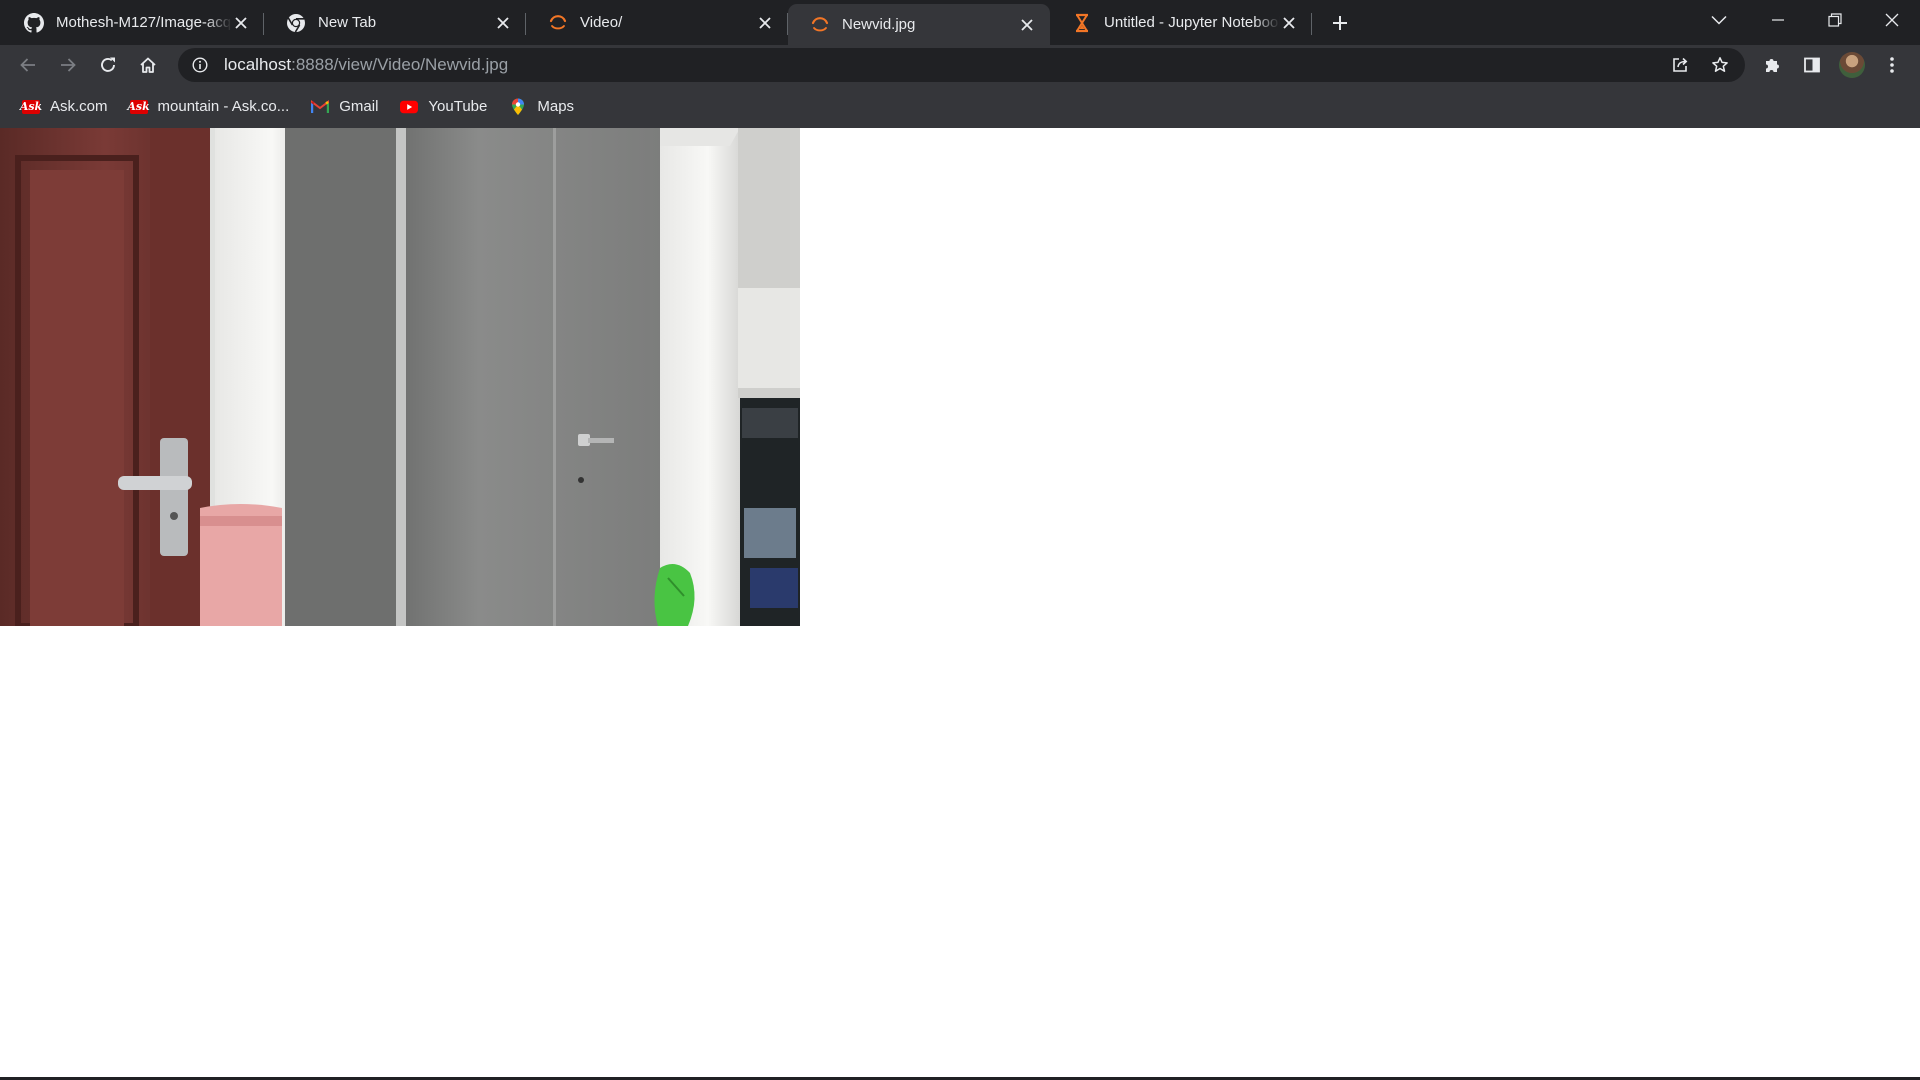 The image size is (1920, 1080). Describe the element at coordinates (79, 106) in the screenshot. I see `bookmark-label: Ask.com` at that location.